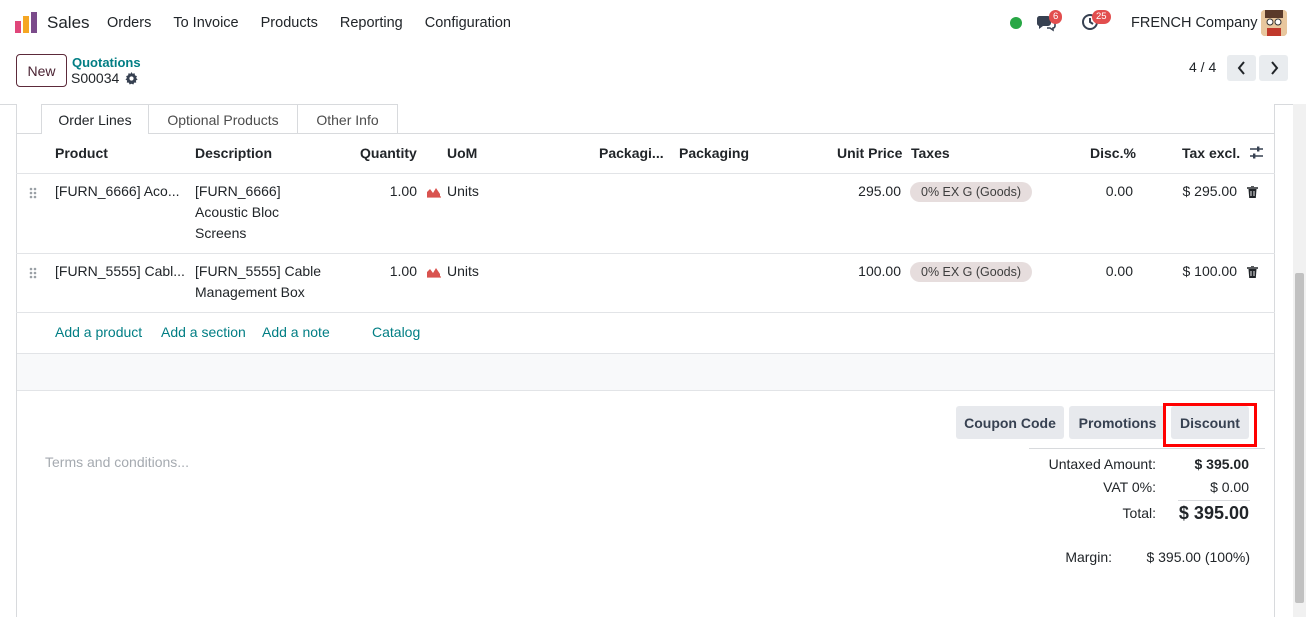 This screenshot has height=617, width=1306. Describe the element at coordinates (131, 78) in the screenshot. I see `gear-icon` at that location.